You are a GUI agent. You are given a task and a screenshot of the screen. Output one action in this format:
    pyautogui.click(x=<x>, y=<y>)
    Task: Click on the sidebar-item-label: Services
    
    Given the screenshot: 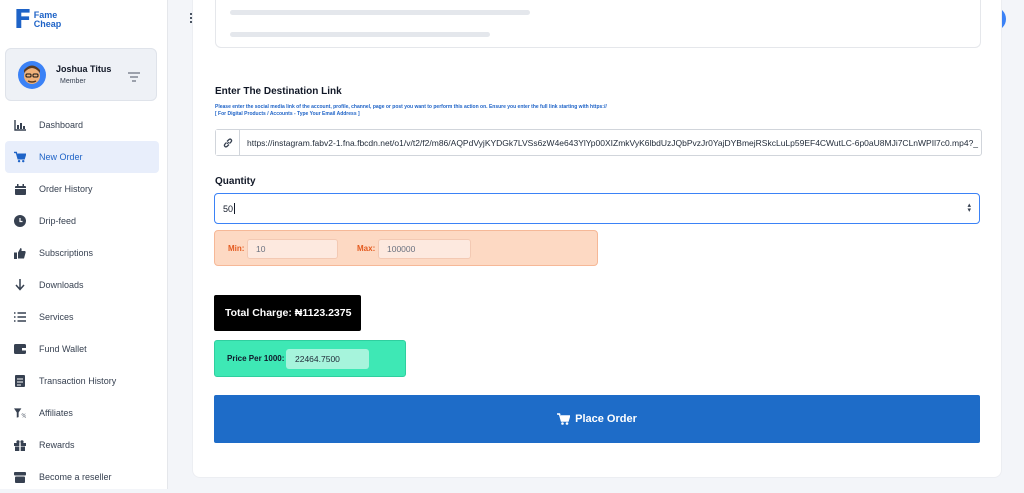 What is the action you would take?
    pyautogui.click(x=56, y=317)
    